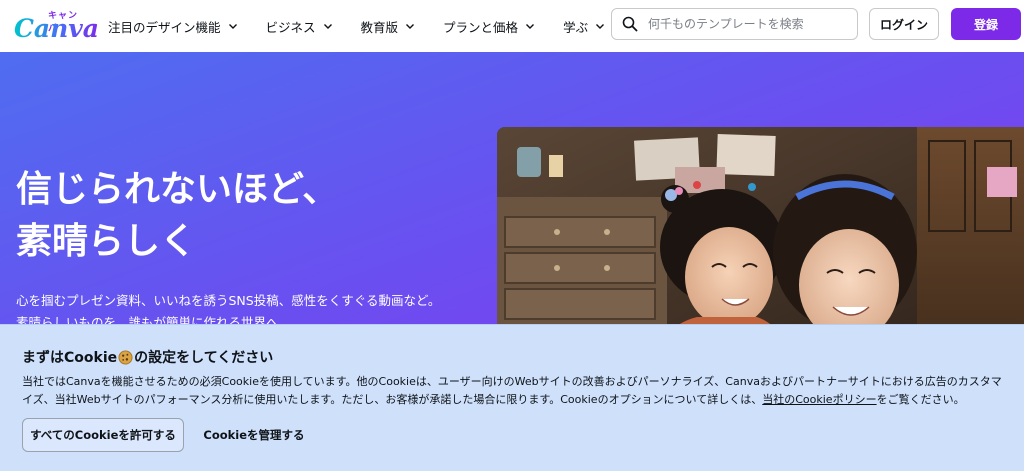  I want to click on top-header: キャンバ Canva 注目のデザイン機能 ビジネス 教育版 プランと価格 学ぶ, so click(512, 26).